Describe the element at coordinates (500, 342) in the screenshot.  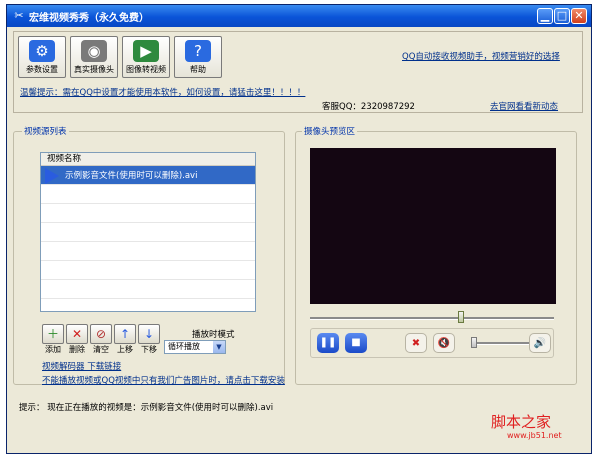
I see `volume-slider` at that location.